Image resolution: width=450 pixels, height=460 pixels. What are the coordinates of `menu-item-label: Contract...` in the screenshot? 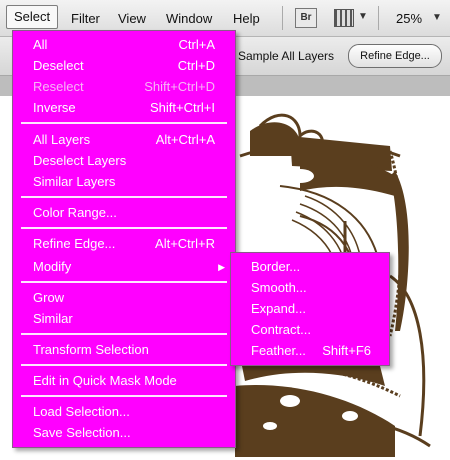 It's located at (281, 329).